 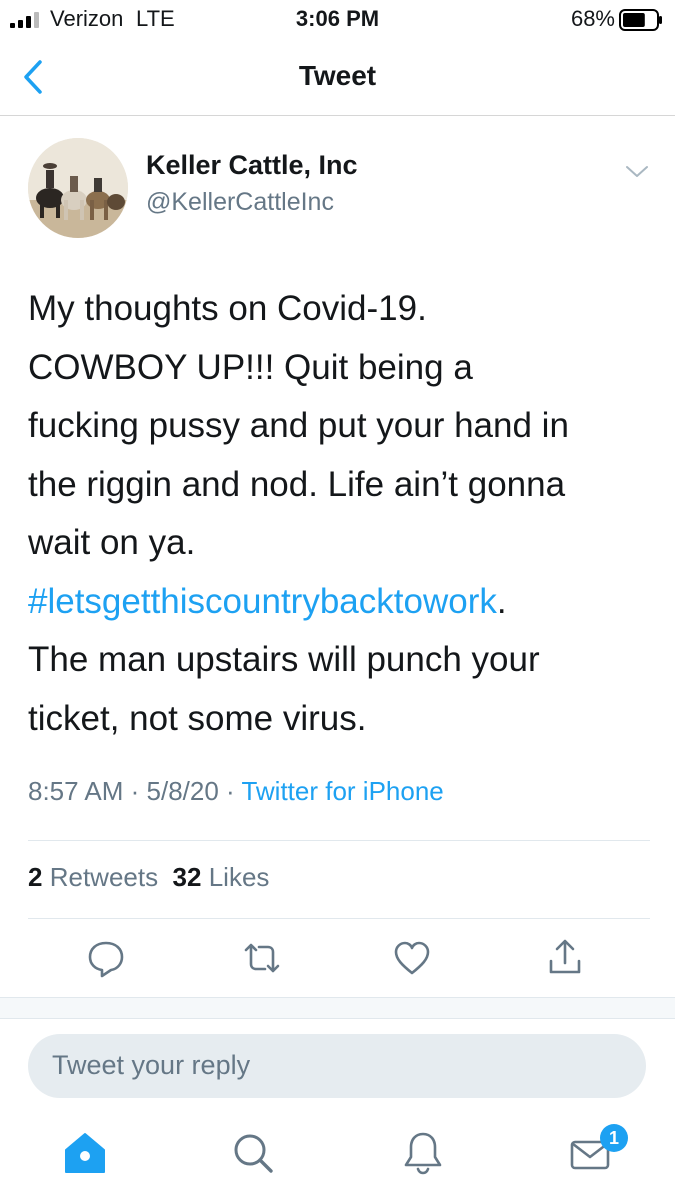 What do you see at coordinates (592, 18) in the screenshot?
I see `battery-percent: 68%` at bounding box center [592, 18].